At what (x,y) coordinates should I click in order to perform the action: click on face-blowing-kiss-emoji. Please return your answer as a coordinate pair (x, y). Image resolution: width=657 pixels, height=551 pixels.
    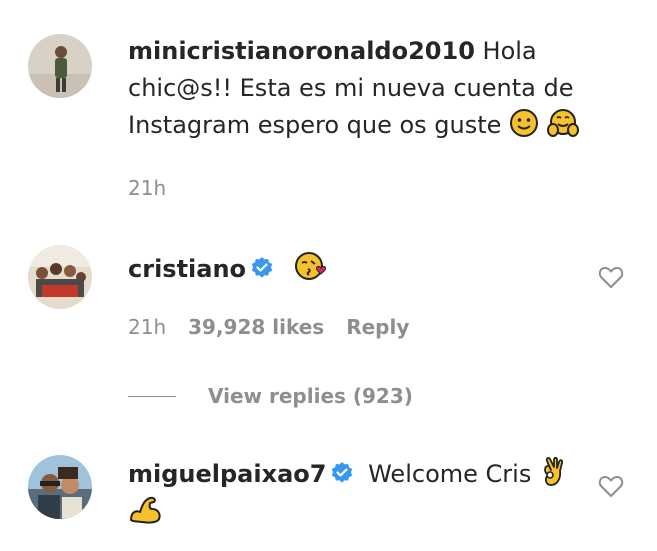
    Looking at the image, I should click on (310, 266).